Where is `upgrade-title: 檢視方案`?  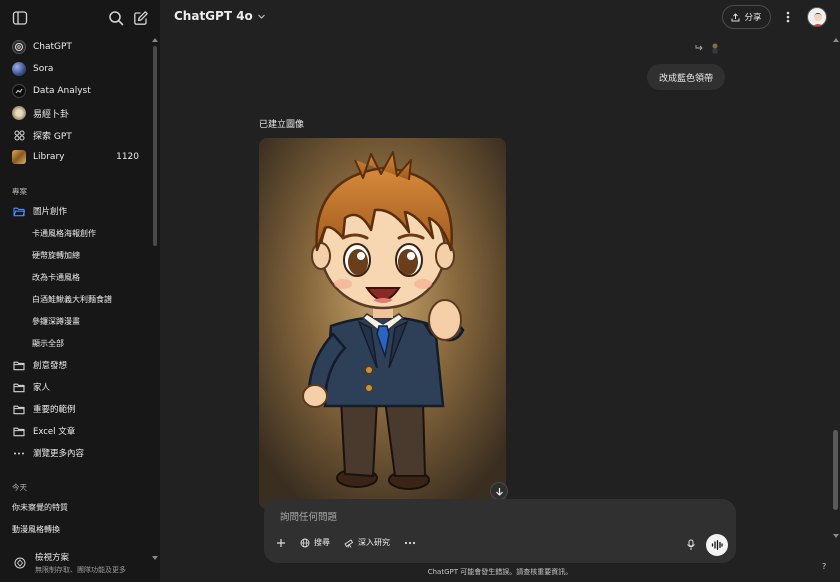
upgrade-title: 檢視方案 is located at coordinates (52, 558).